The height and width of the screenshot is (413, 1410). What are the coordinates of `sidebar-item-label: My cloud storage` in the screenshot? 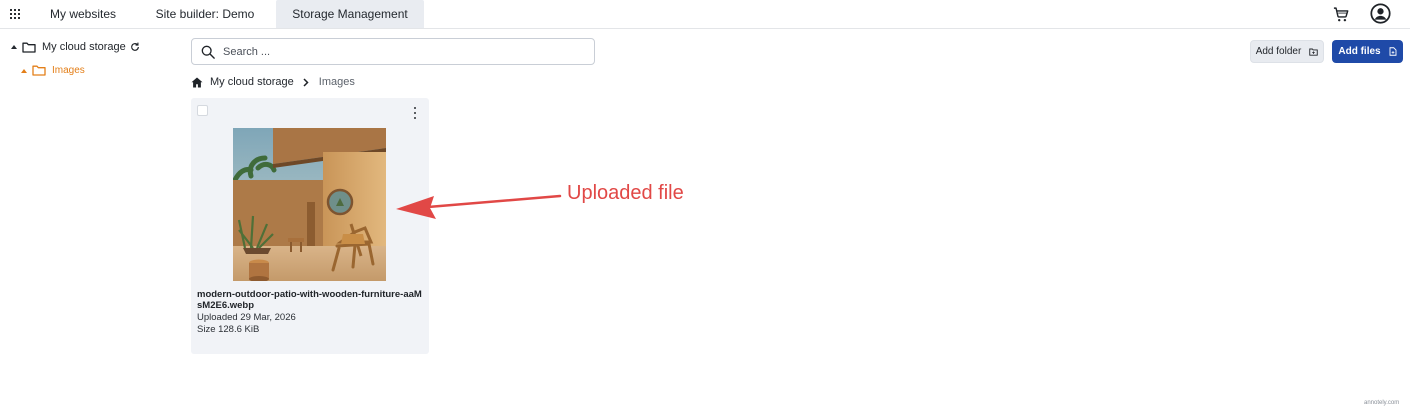 It's located at (84, 47).